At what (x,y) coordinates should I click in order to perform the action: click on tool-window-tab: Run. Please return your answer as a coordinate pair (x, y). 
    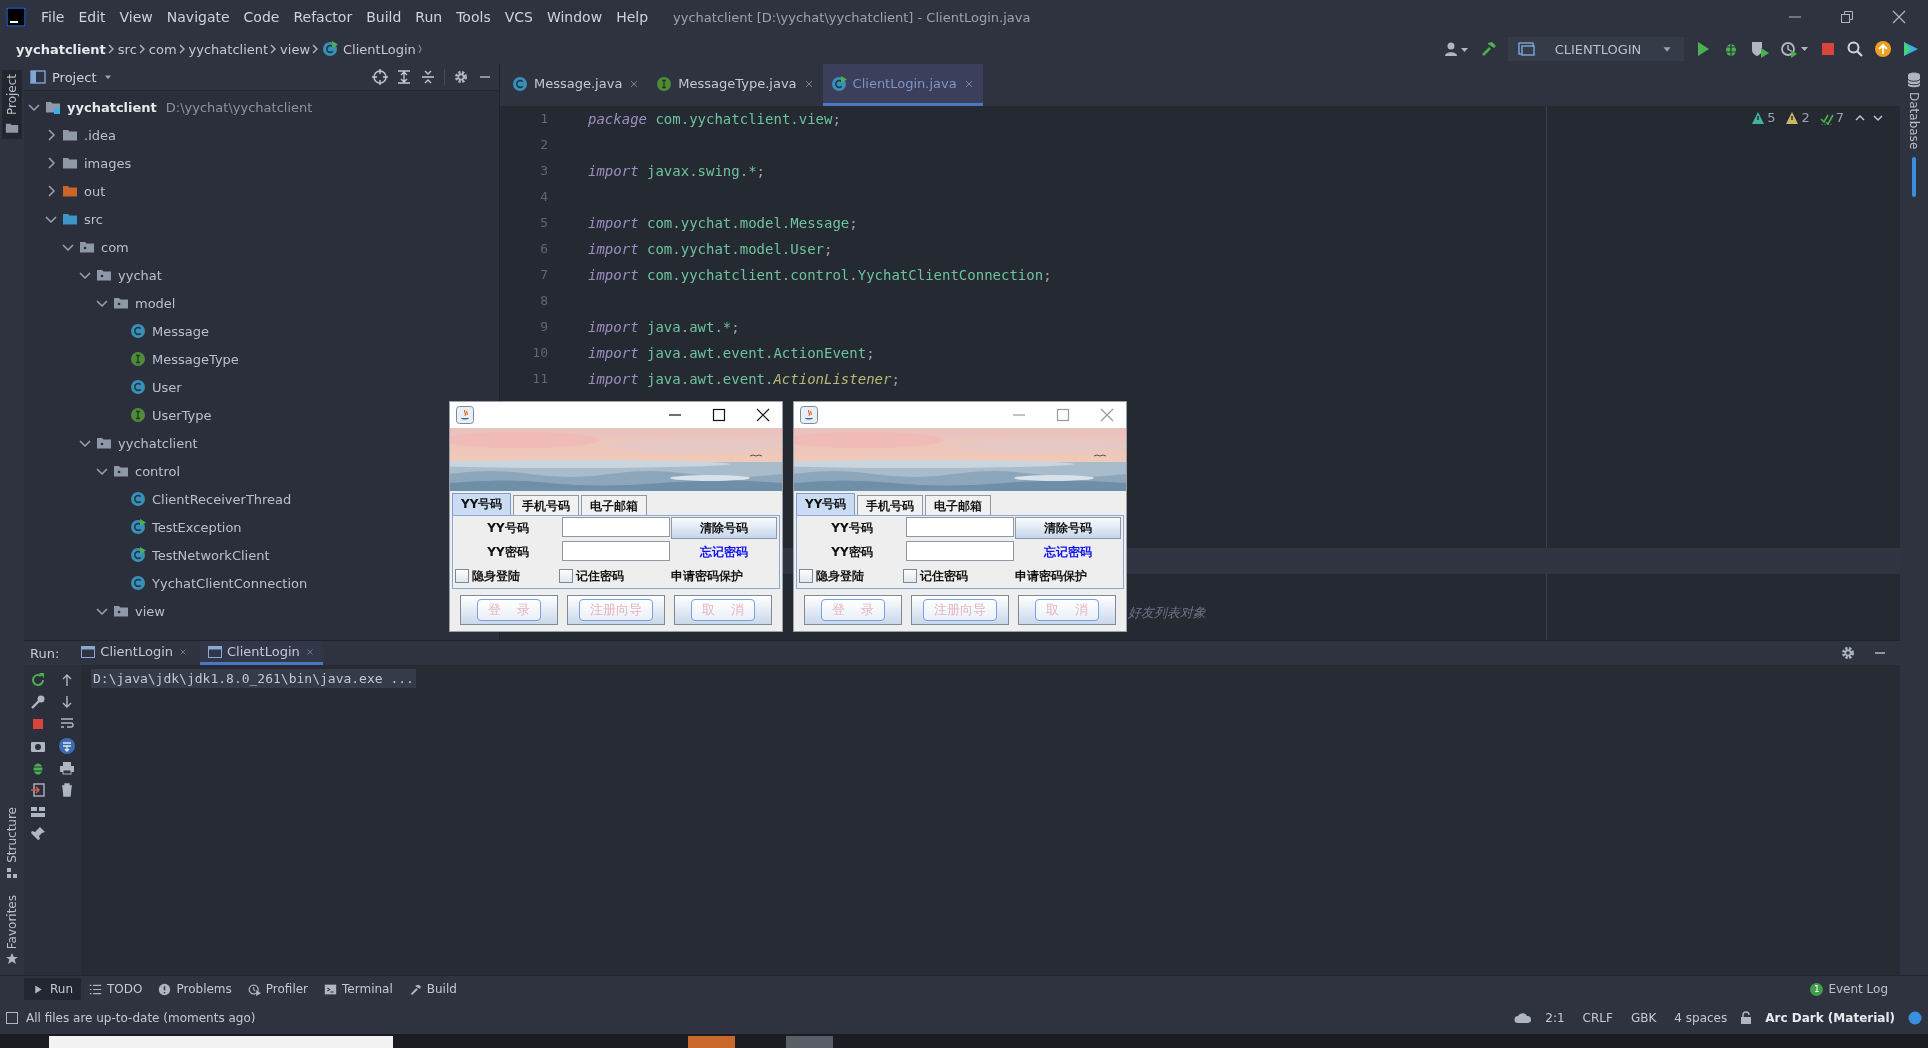
    Looking at the image, I should click on (52, 989).